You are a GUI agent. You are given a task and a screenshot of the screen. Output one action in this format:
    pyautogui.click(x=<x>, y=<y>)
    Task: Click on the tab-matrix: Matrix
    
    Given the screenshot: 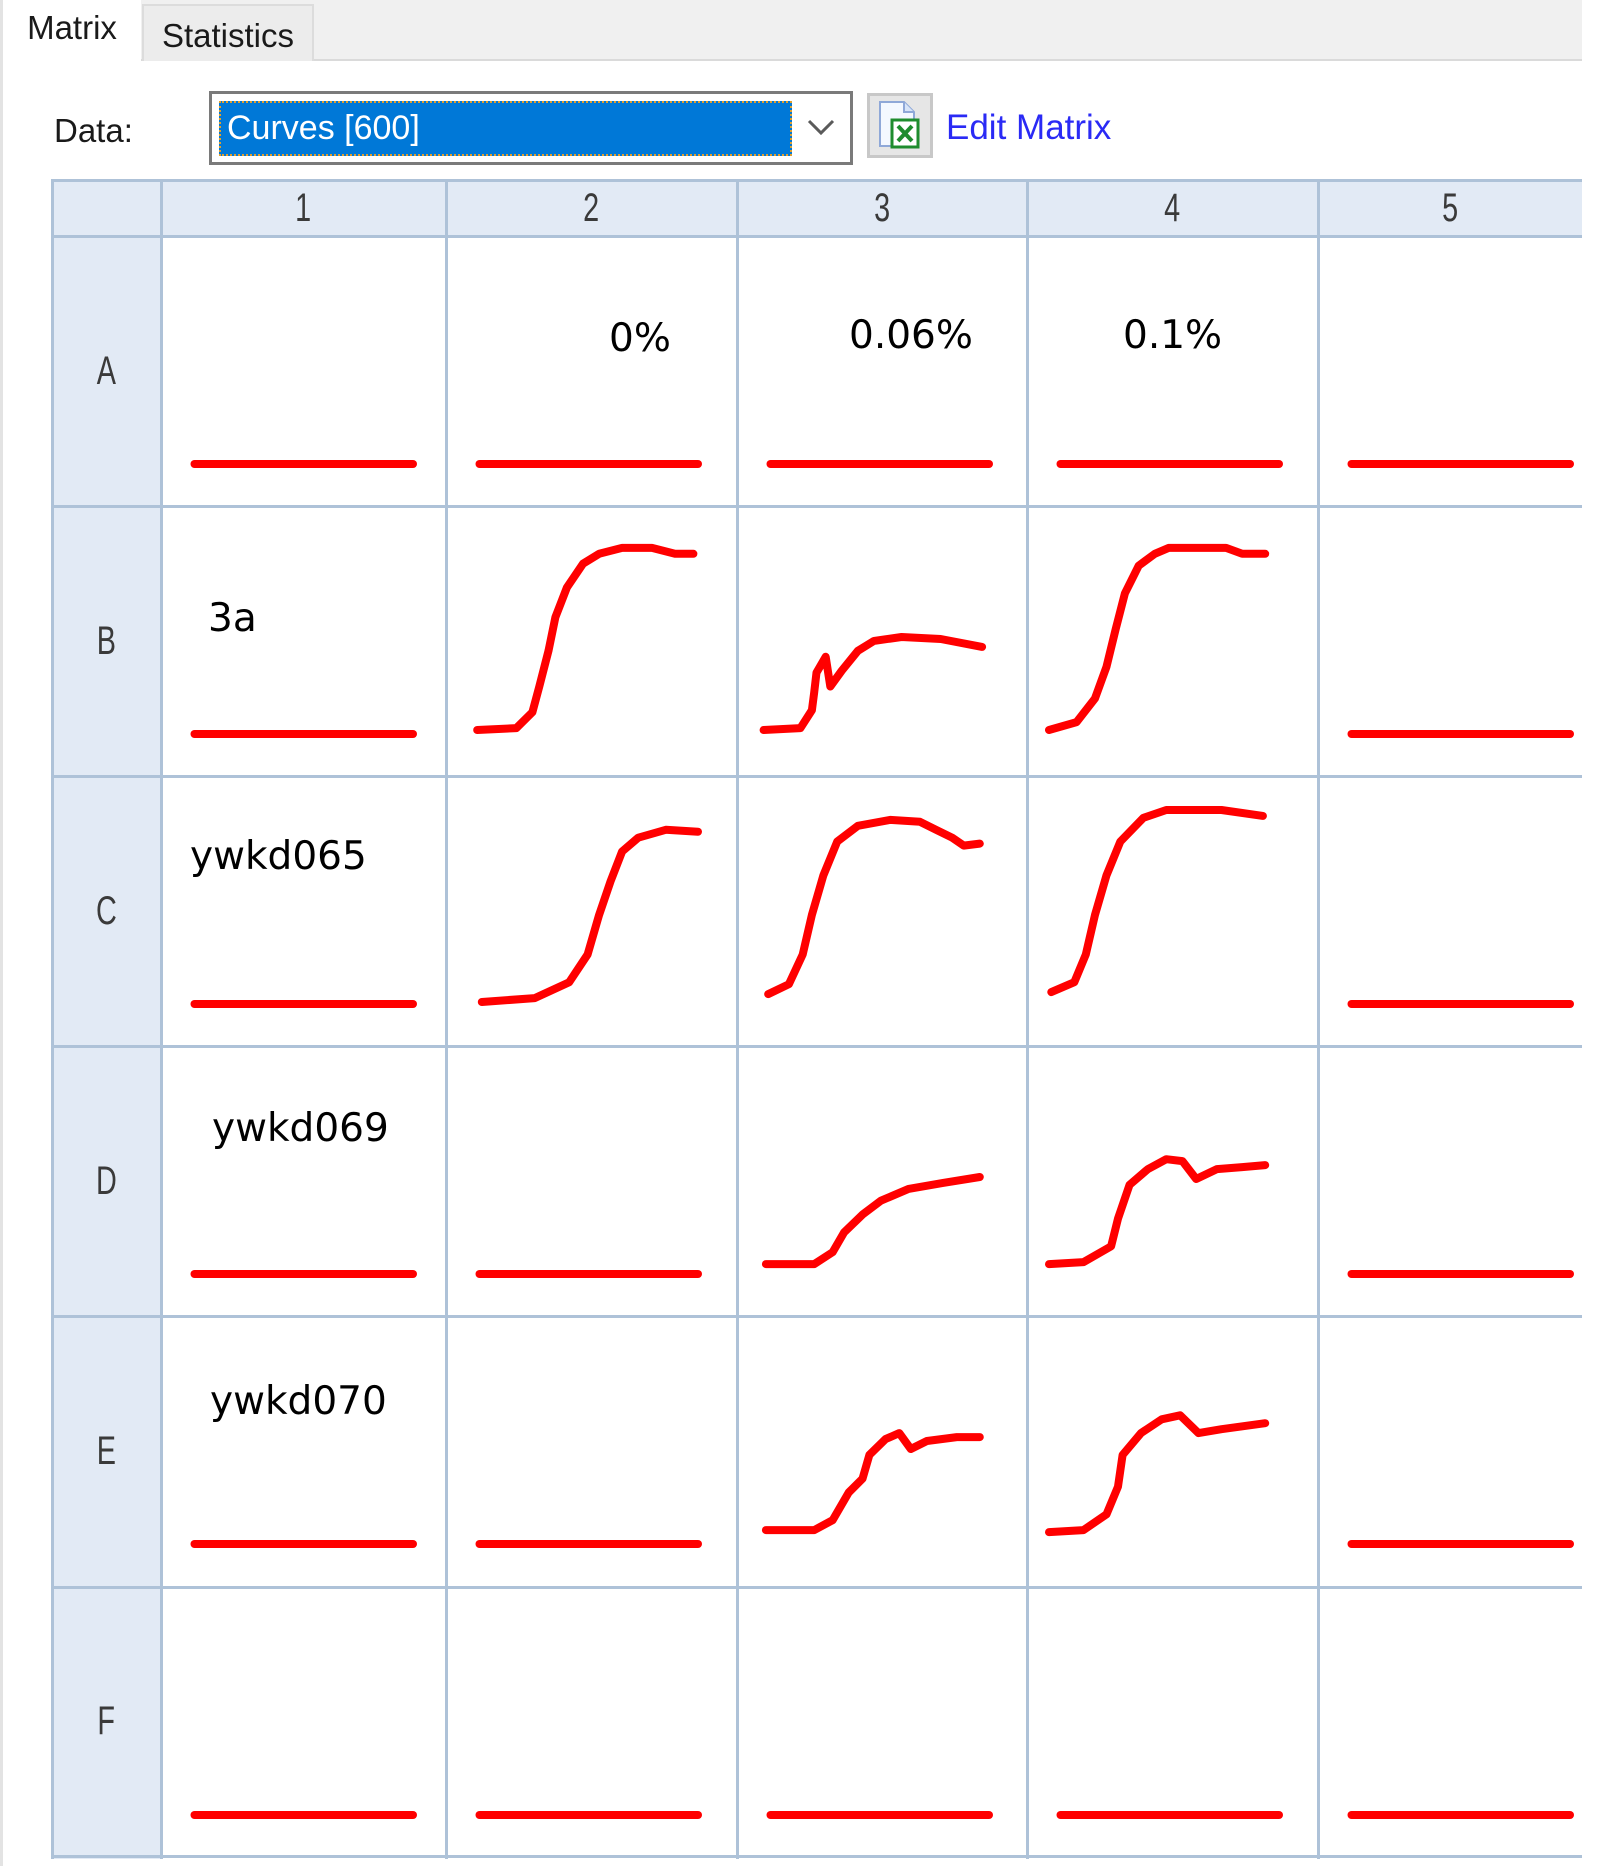 What is the action you would take?
    pyautogui.click(x=72, y=31)
    